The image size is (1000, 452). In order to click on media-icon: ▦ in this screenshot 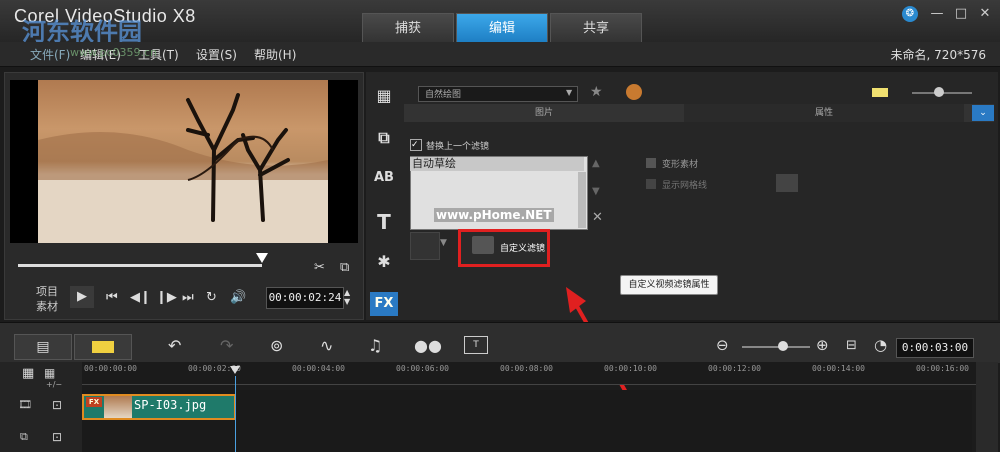, I will do `click(384, 98)`.